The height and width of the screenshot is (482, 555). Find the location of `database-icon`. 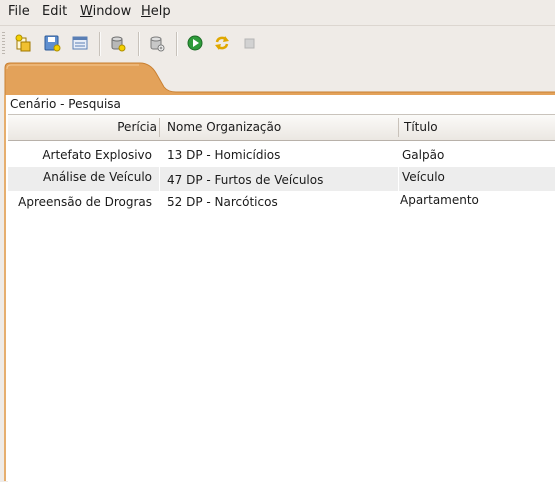

database-icon is located at coordinates (118, 44).